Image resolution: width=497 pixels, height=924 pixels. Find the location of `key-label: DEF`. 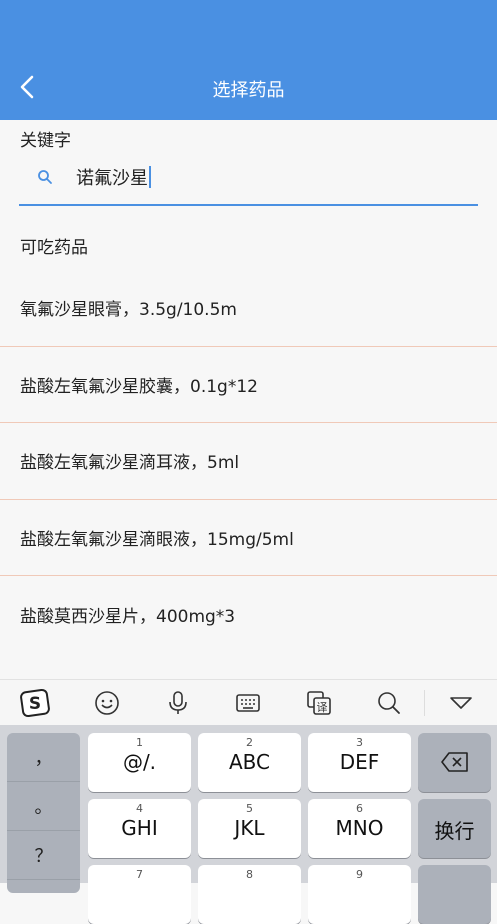

key-label: DEF is located at coordinates (359, 762).